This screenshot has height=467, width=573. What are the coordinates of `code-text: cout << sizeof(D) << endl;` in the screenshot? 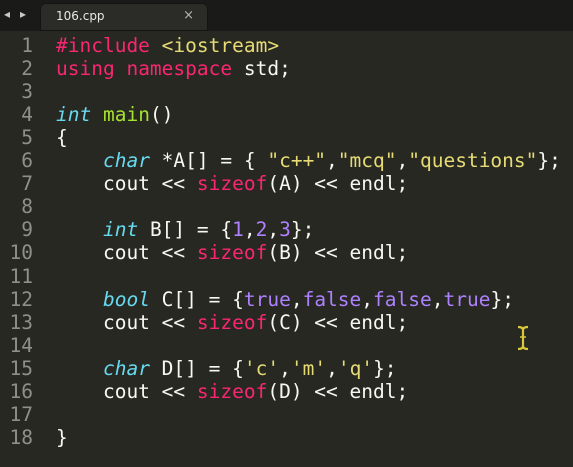 It's located at (232, 391).